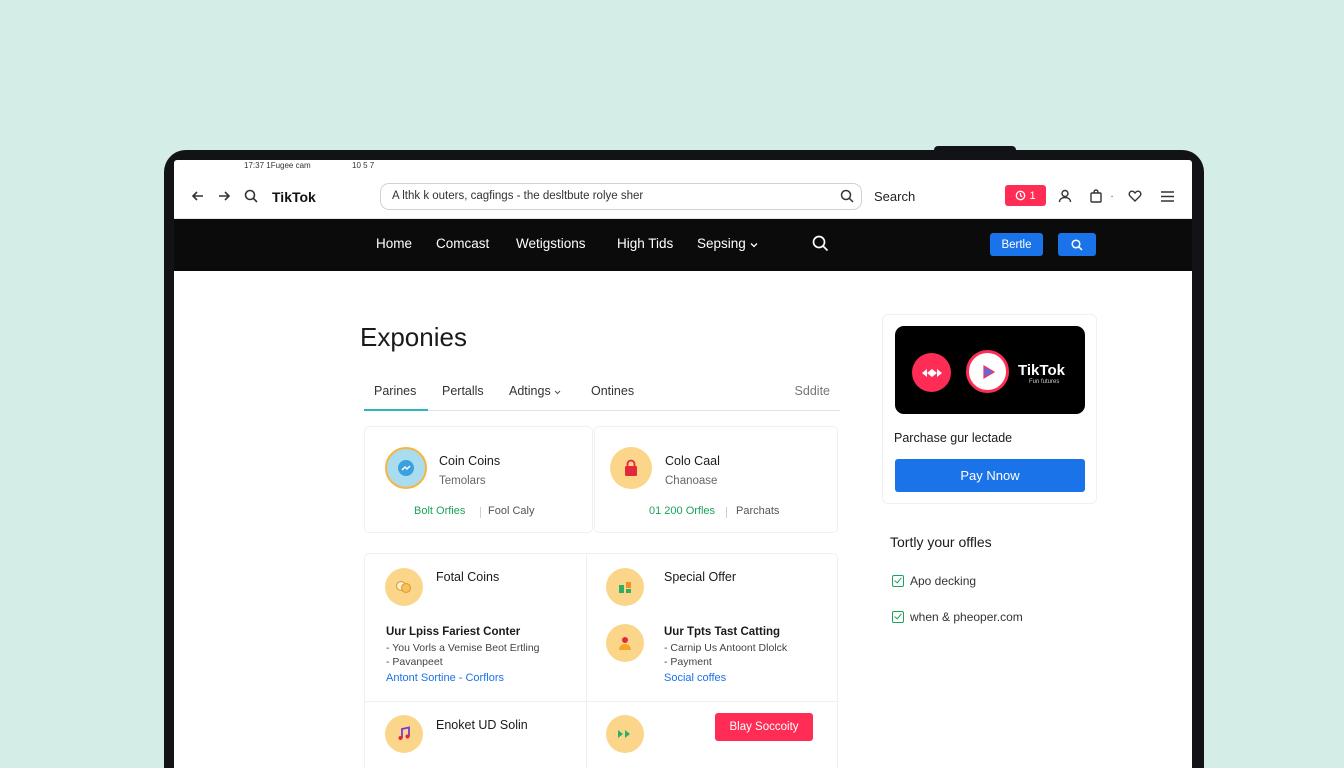 This screenshot has width=1344, height=768. Describe the element at coordinates (1167, 196) in the screenshot. I see `menu-icon` at that location.